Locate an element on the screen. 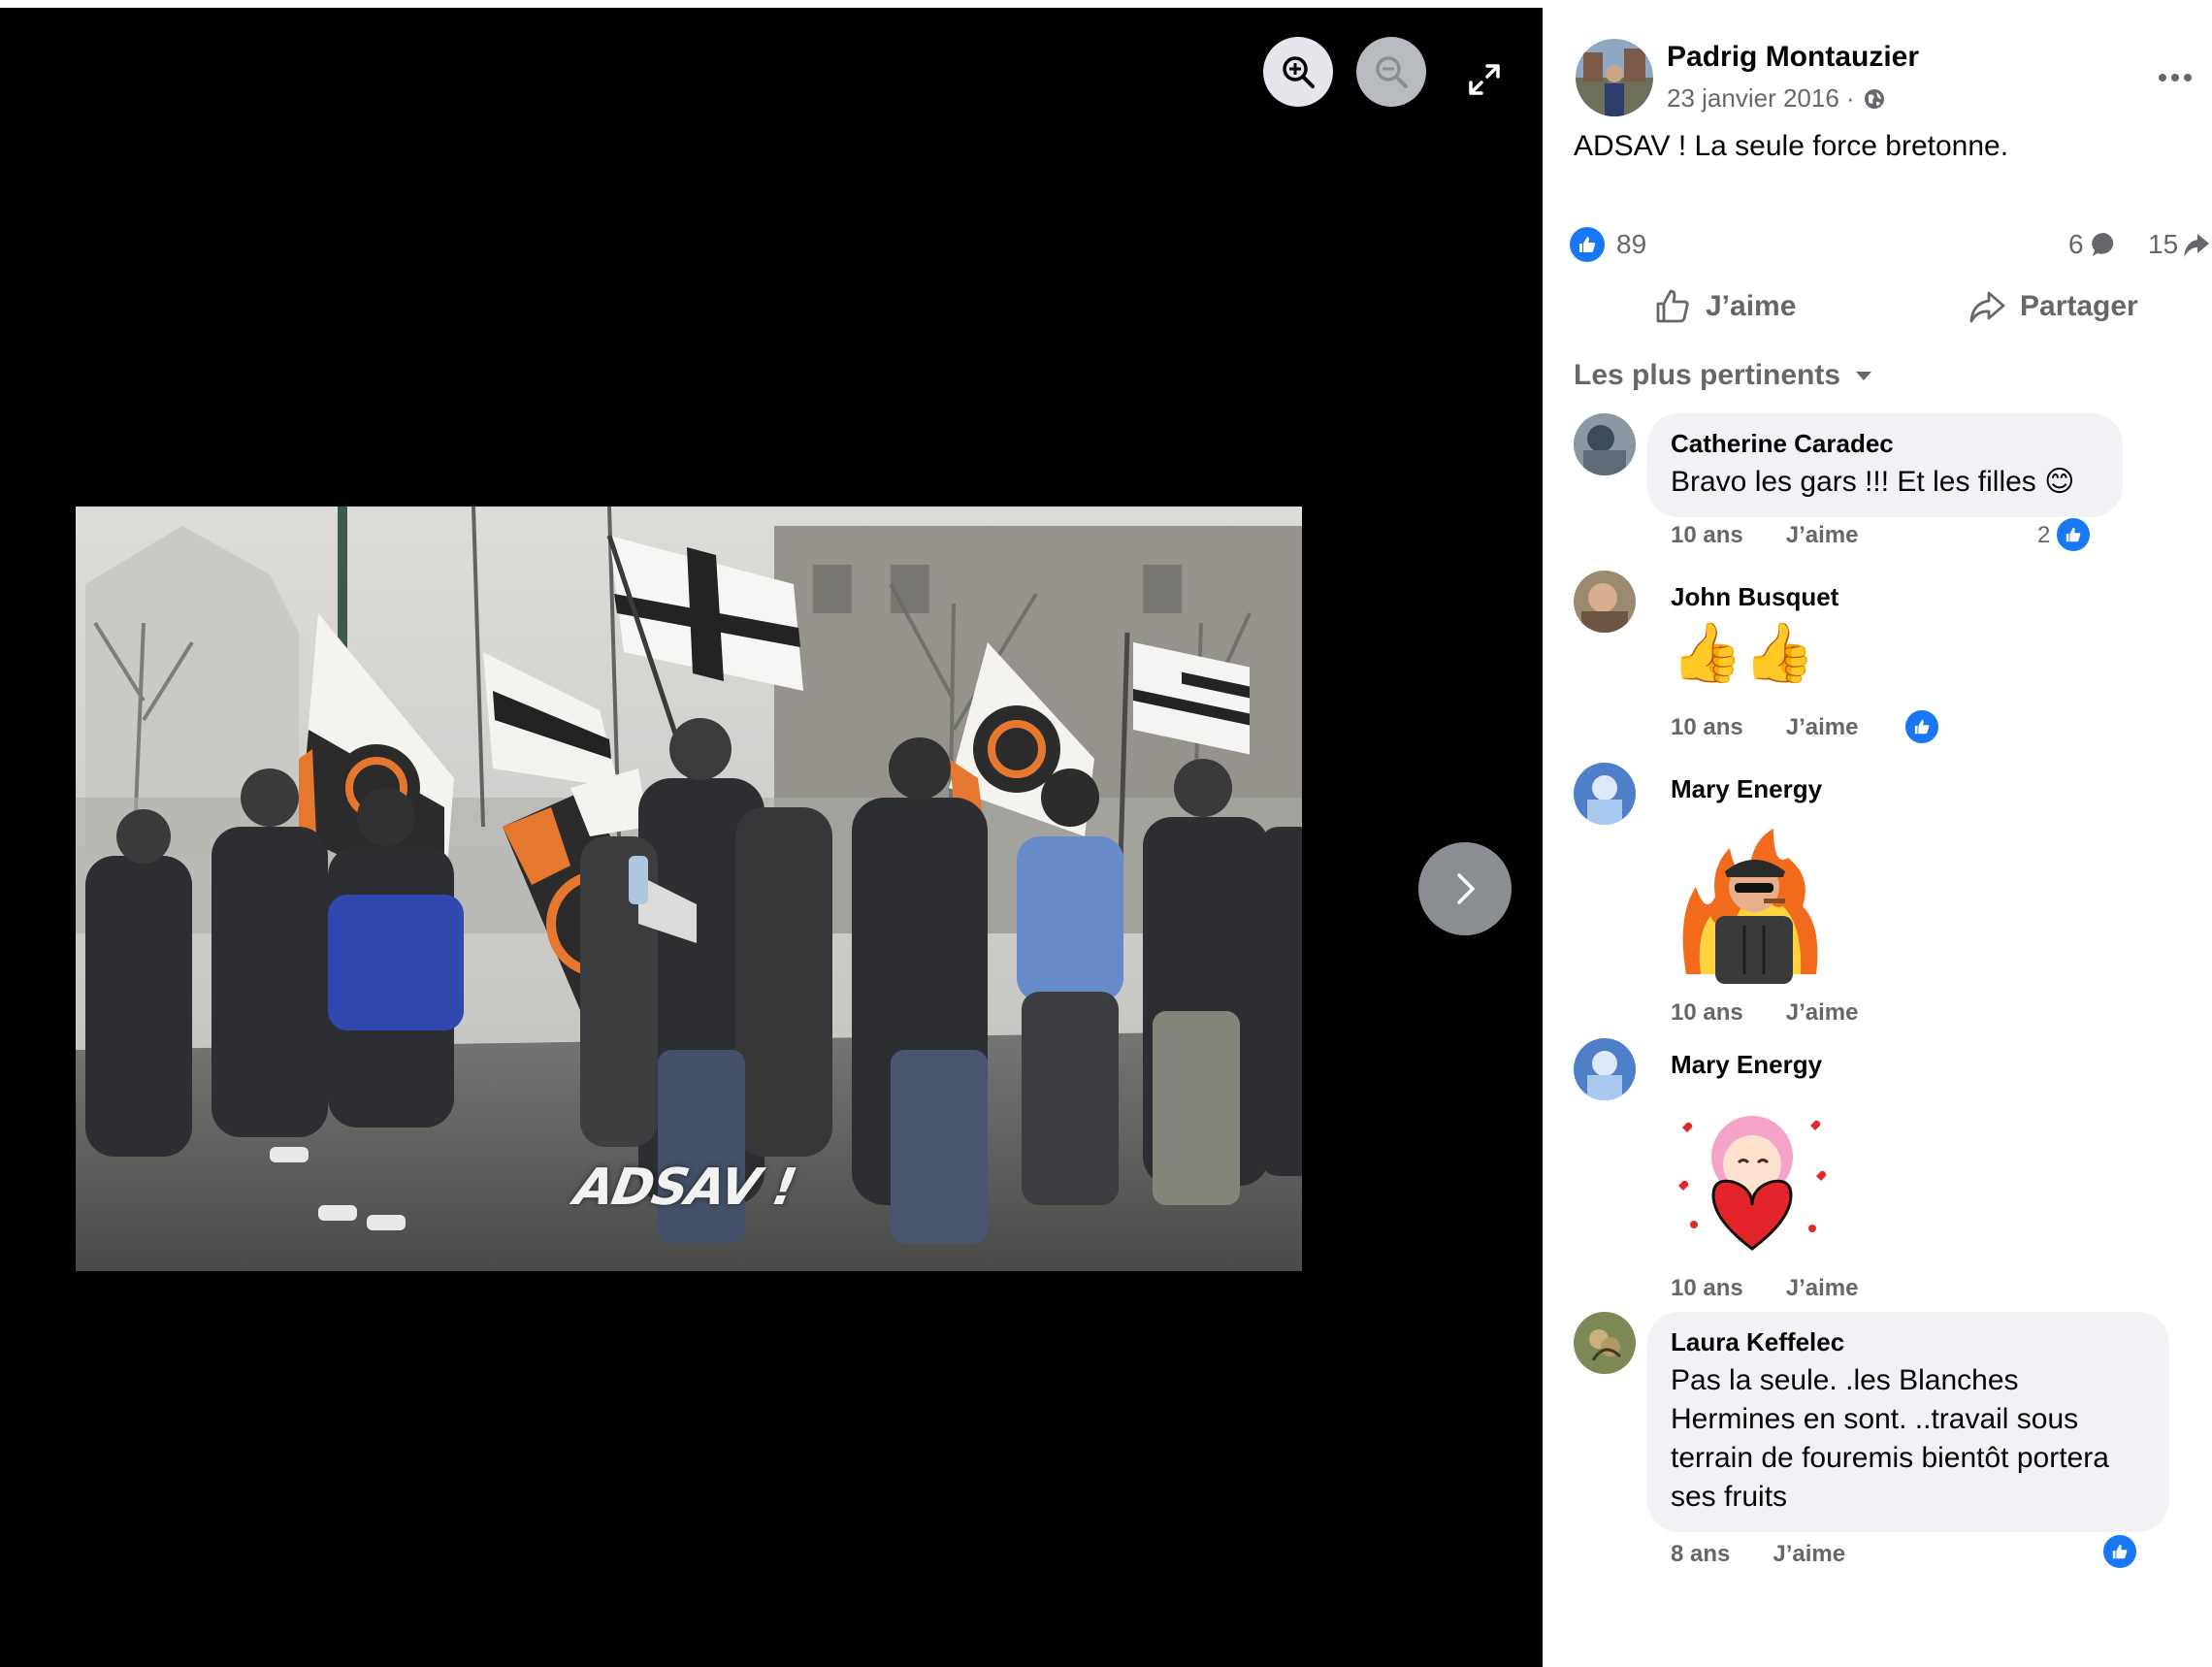  share-button: Partager is located at coordinates (2053, 306).